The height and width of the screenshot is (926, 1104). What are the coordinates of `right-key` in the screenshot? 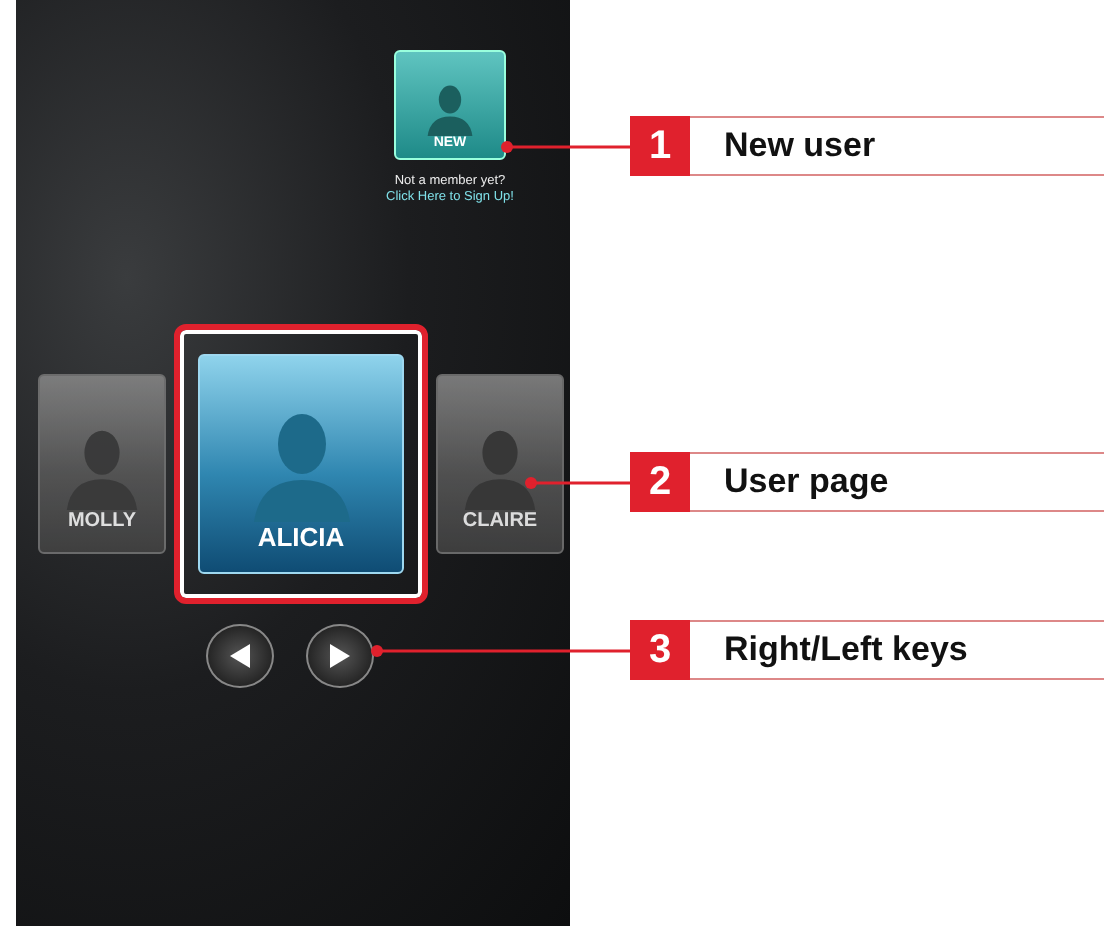 It's located at (340, 656).